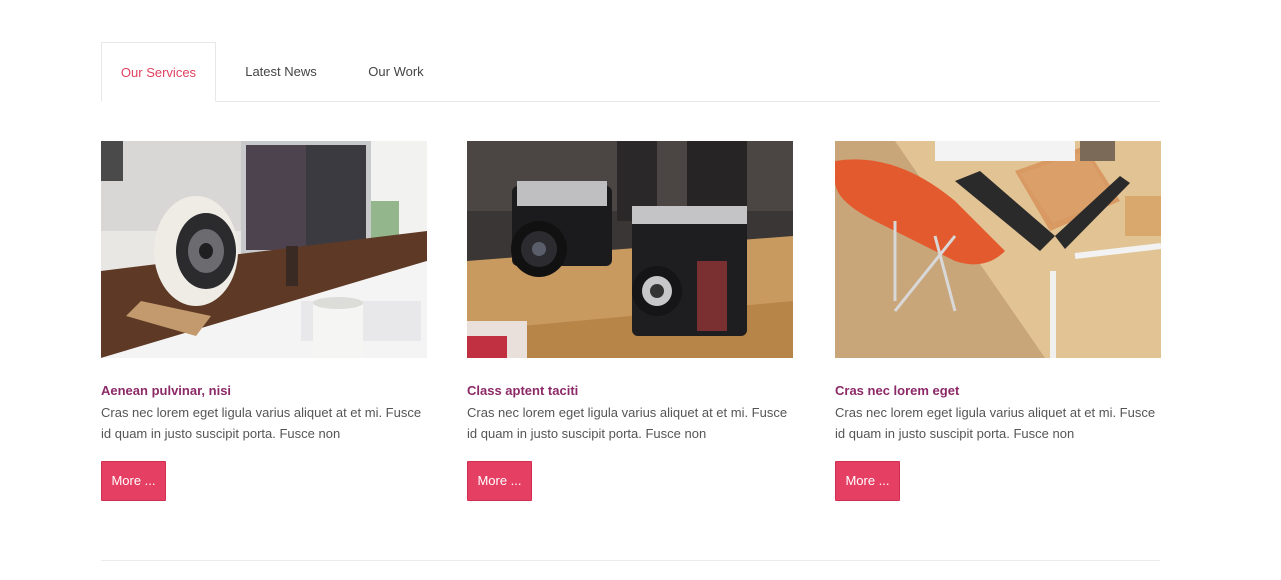 The width and height of the screenshot is (1281, 580). Describe the element at coordinates (897, 390) in the screenshot. I see `card-title: Cras nec lorem eget` at that location.